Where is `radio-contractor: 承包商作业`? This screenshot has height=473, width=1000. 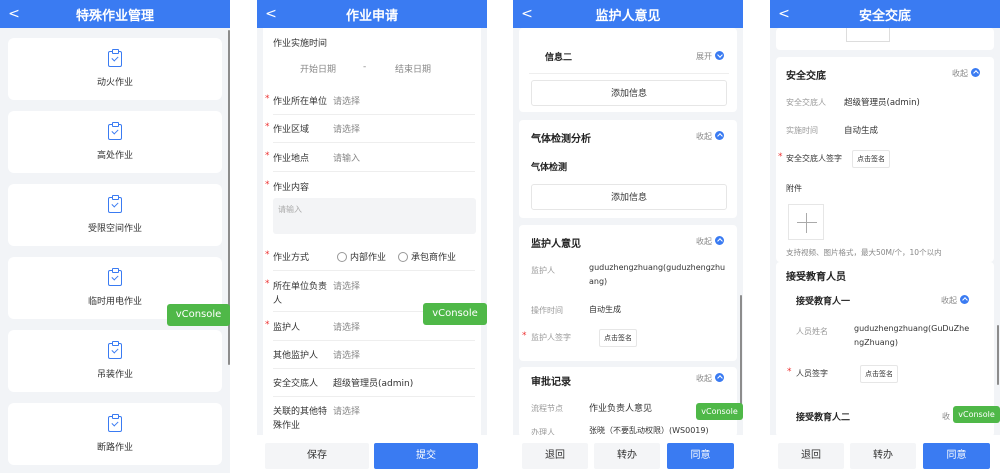 radio-contractor: 承包商作业 is located at coordinates (427, 256).